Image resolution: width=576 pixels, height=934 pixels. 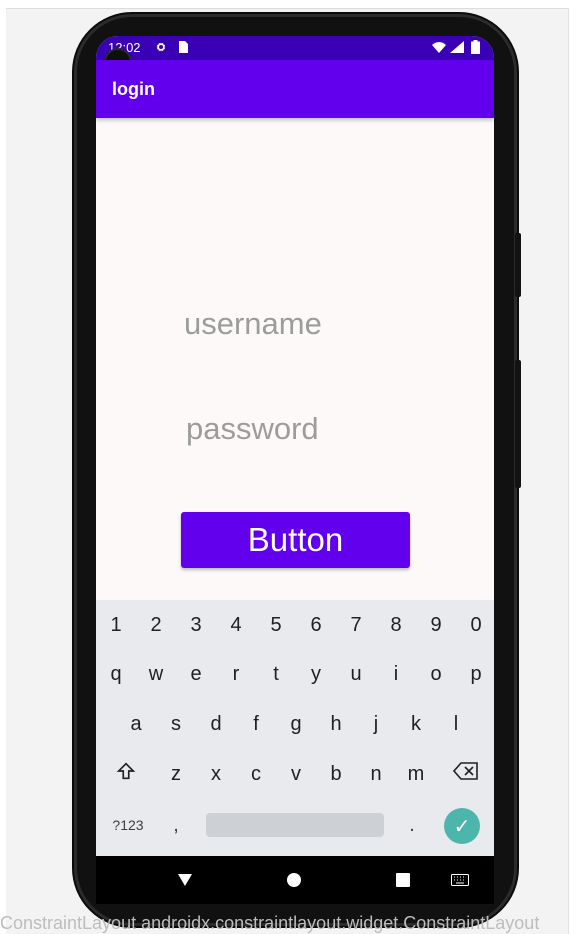 I want to click on key-r: r, so click(x=236, y=674).